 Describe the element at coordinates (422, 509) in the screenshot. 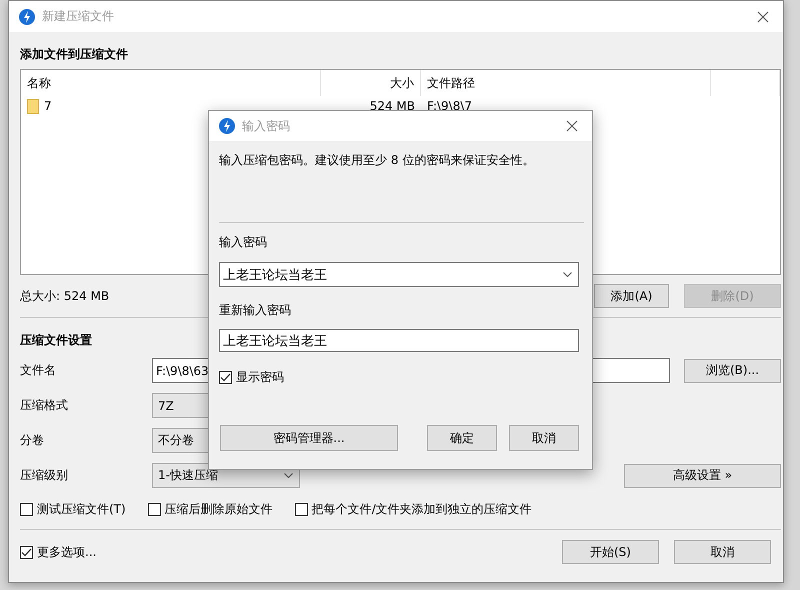

I see `checkbox-label: 把每个文件/文件夹添加到独立的压缩文件` at that location.